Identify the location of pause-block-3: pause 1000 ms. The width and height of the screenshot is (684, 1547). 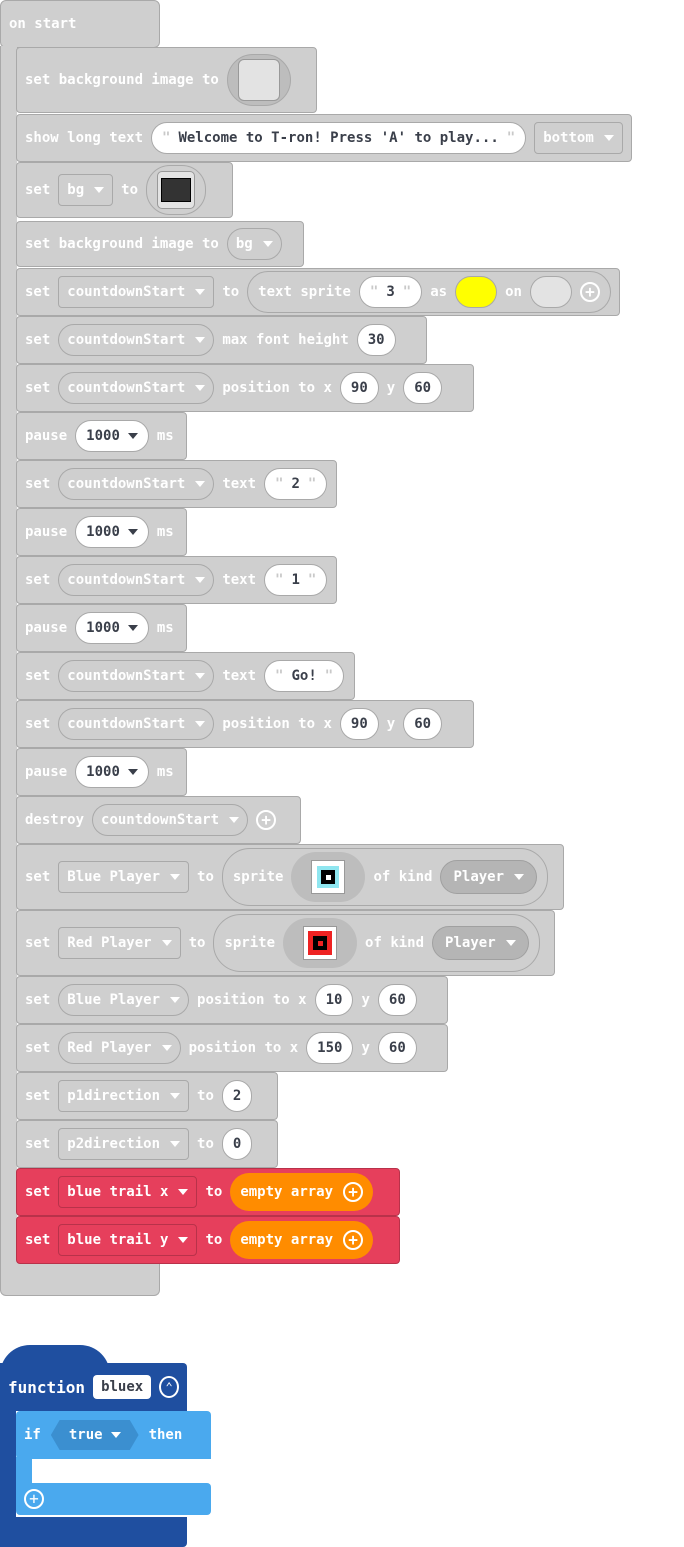
(101, 628).